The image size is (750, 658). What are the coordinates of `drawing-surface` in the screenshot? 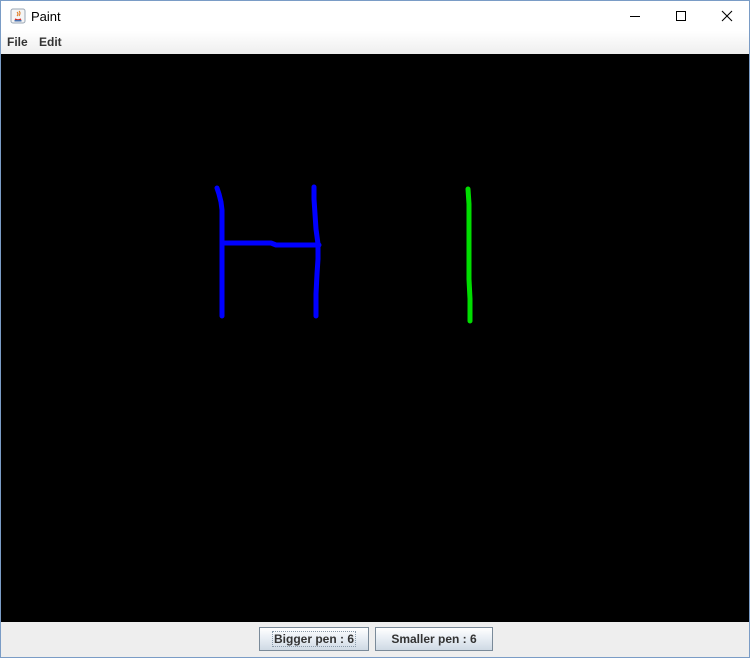 It's located at (343, 254).